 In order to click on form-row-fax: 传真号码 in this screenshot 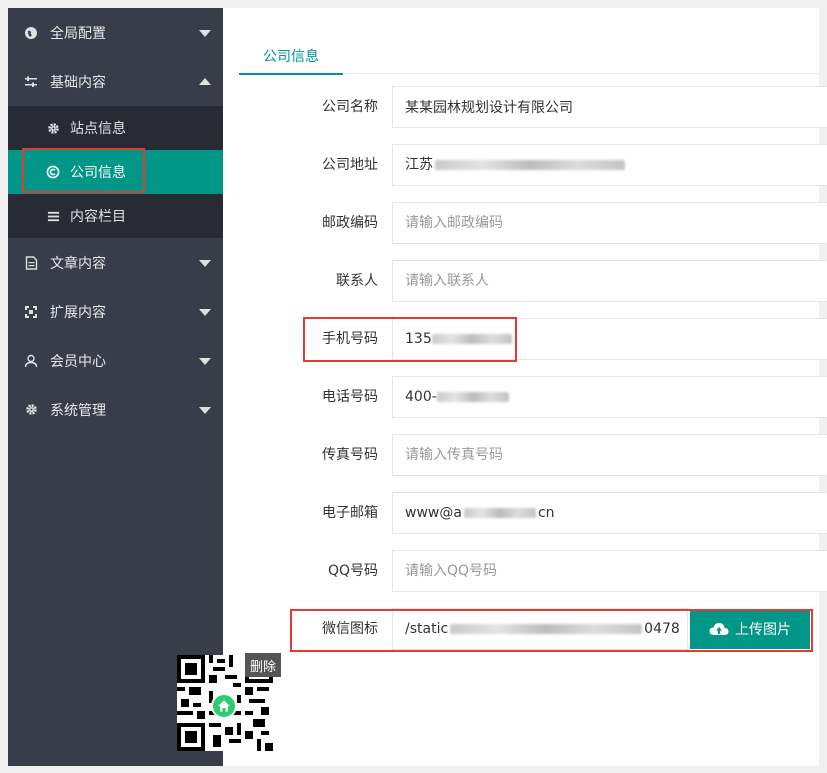, I will do `click(525, 455)`.